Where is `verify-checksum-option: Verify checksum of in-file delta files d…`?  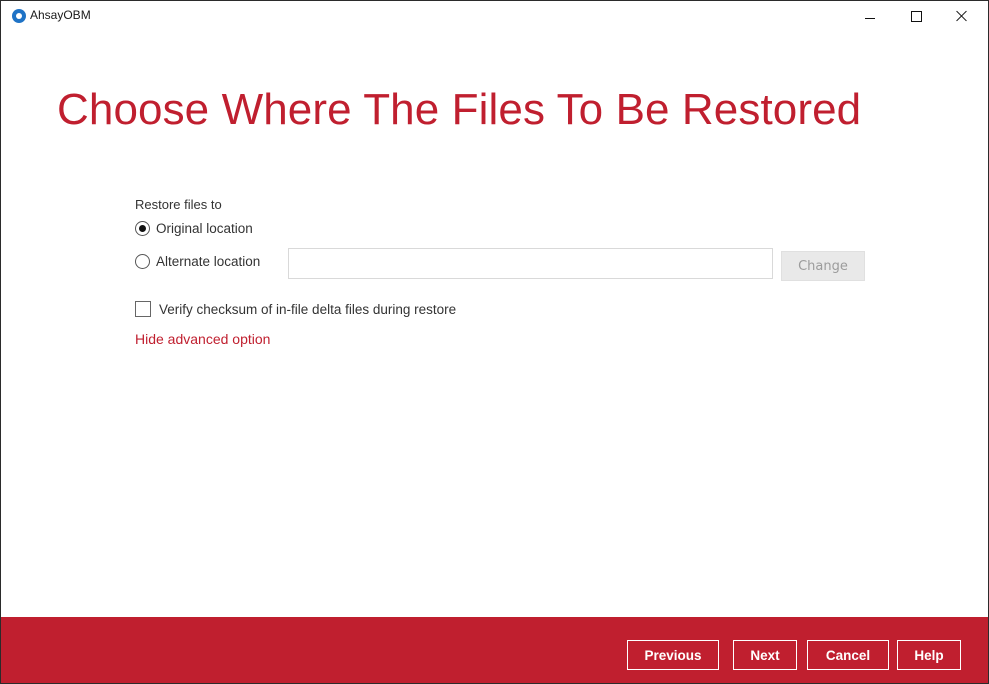
verify-checksum-option: Verify checksum of in-file delta files d… is located at coordinates (295, 309).